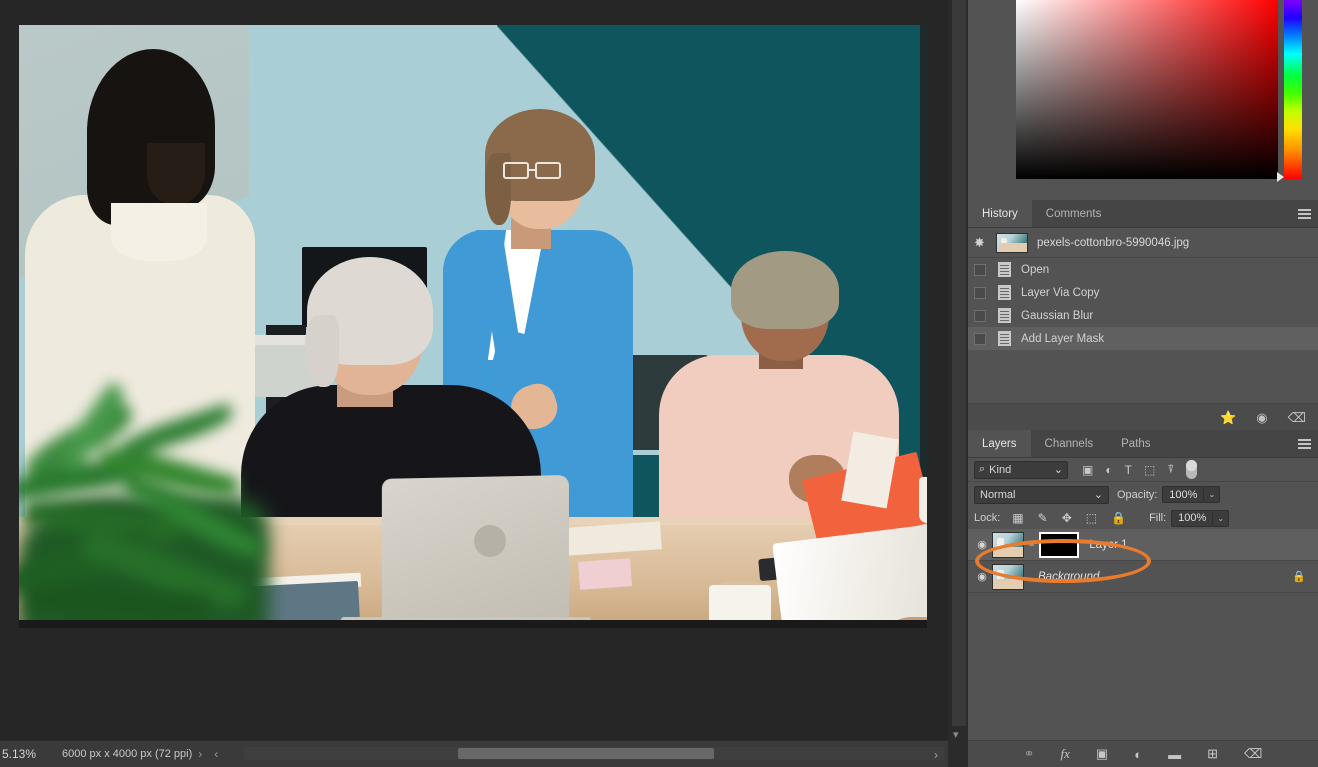 This screenshot has height=767, width=1318. What do you see at coordinates (1253, 754) in the screenshot?
I see `delete-layer-icon: ⌫` at bounding box center [1253, 754].